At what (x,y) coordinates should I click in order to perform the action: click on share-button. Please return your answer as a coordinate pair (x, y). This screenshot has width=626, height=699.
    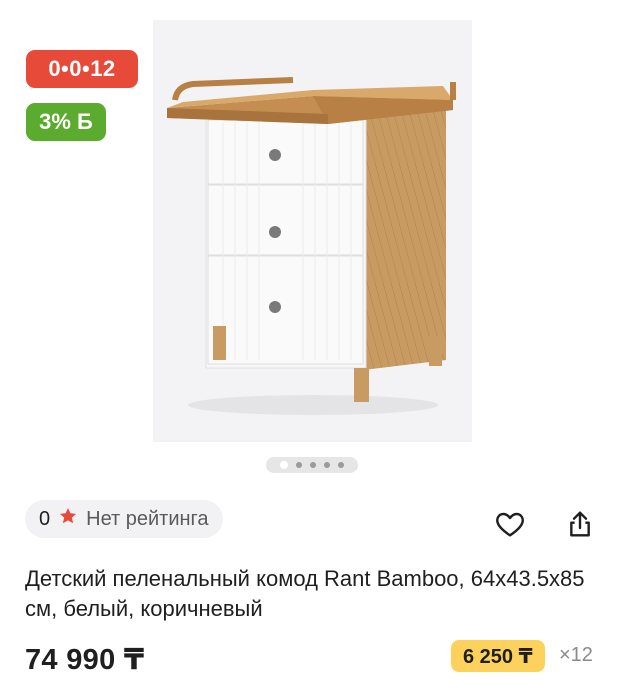
    Looking at the image, I should click on (580, 524).